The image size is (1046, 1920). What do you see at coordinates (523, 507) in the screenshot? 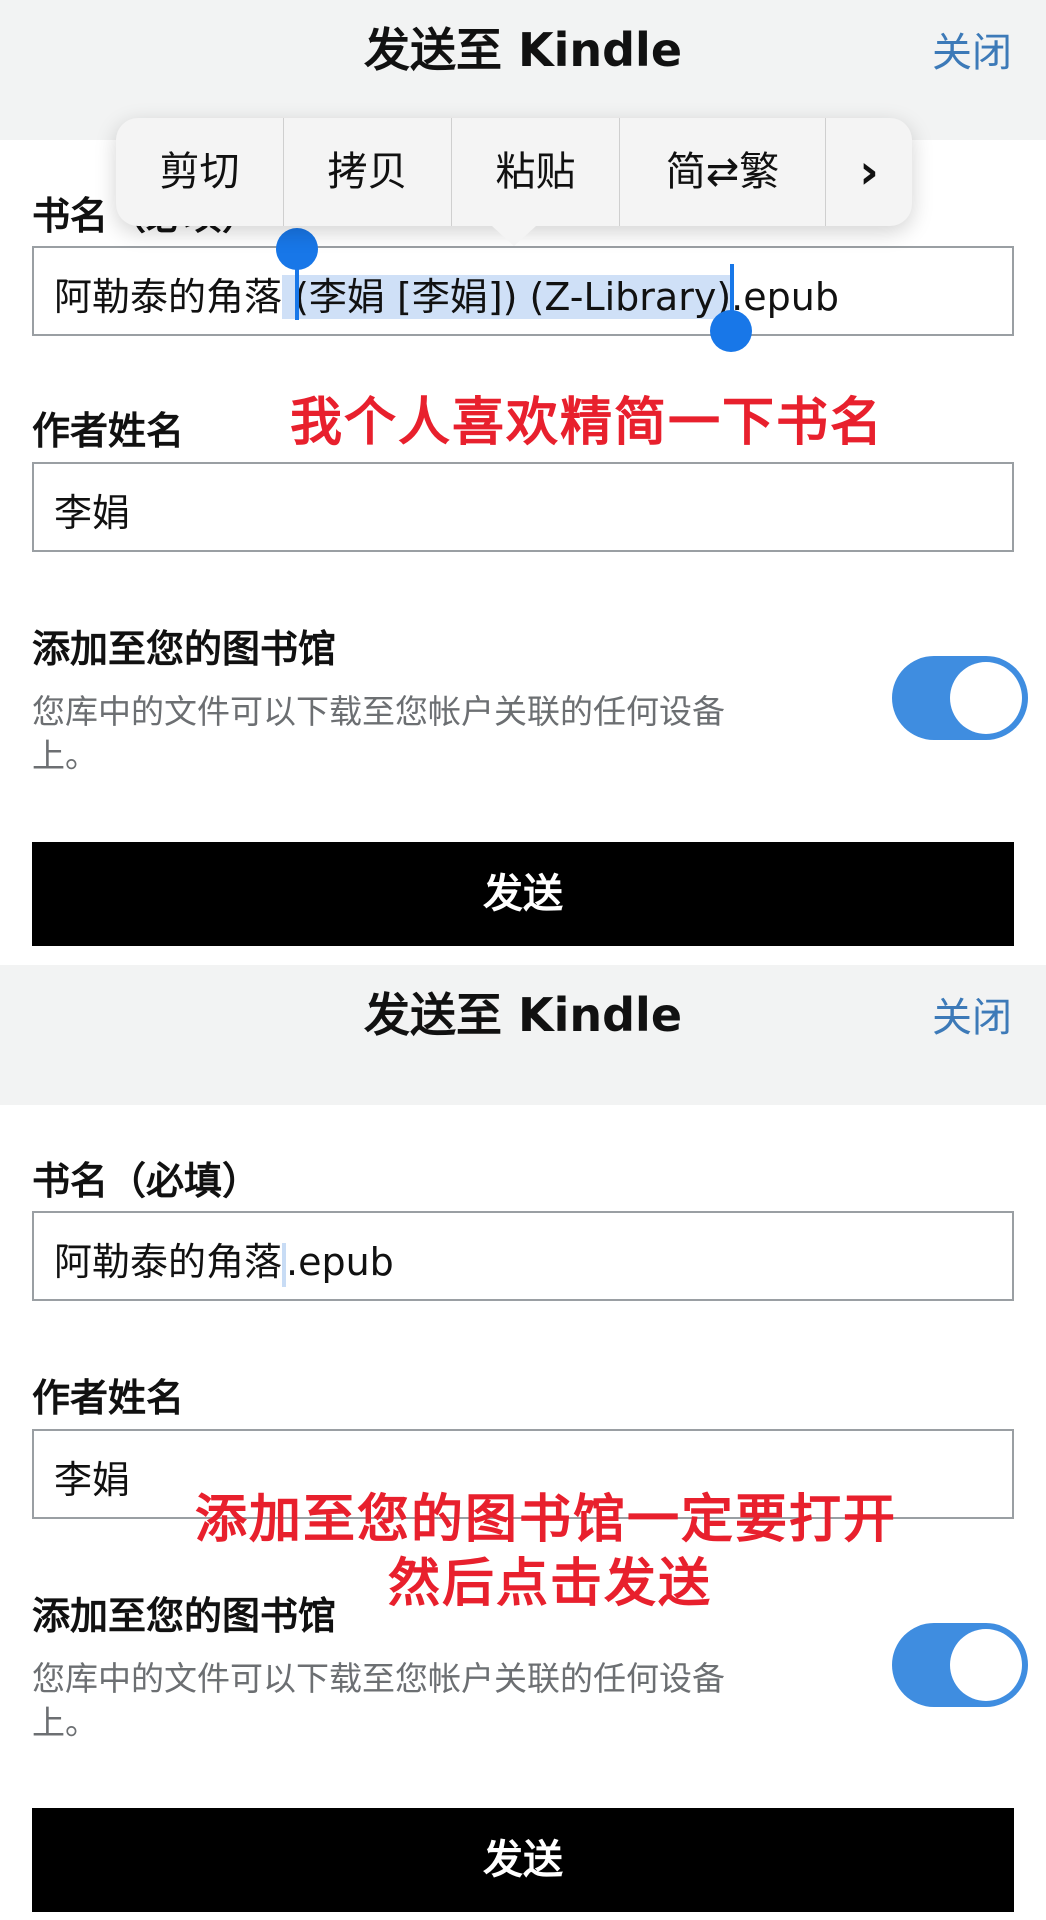
I see `author-field: 李娟` at bounding box center [523, 507].